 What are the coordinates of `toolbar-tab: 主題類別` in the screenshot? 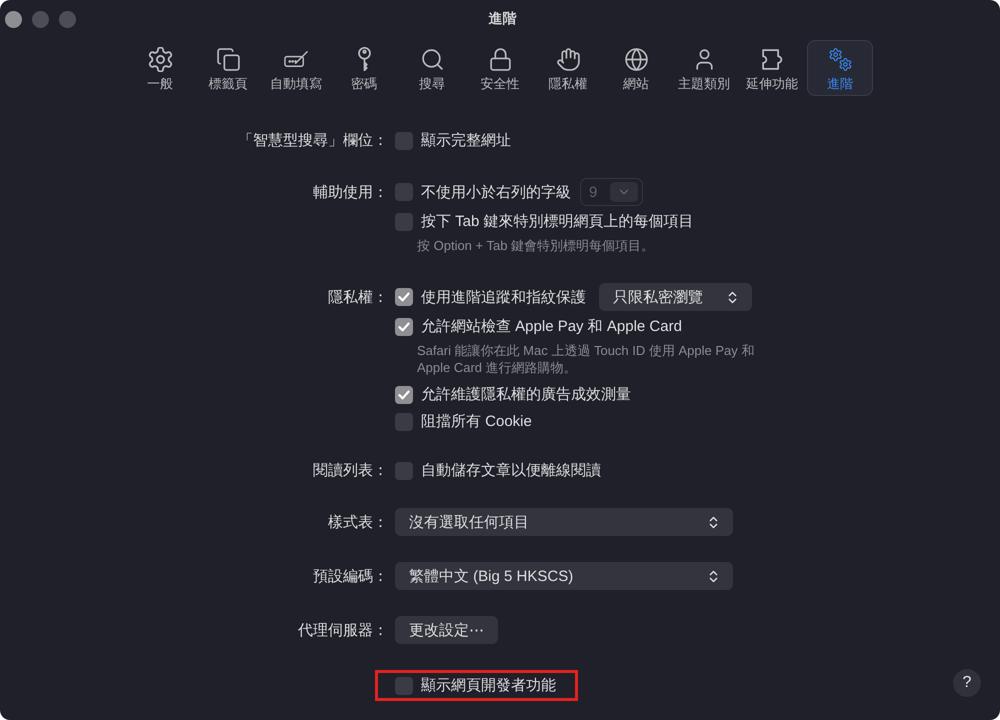 It's located at (704, 68).